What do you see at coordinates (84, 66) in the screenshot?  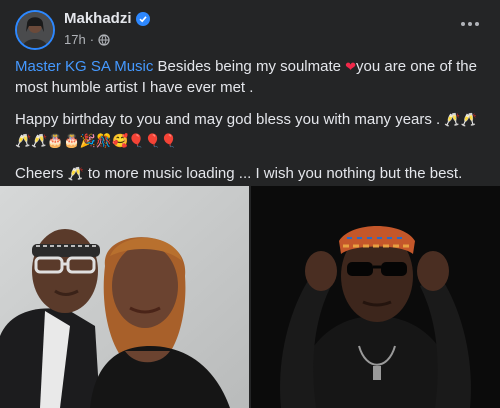 I see `mention-link: Master KG SA Music` at bounding box center [84, 66].